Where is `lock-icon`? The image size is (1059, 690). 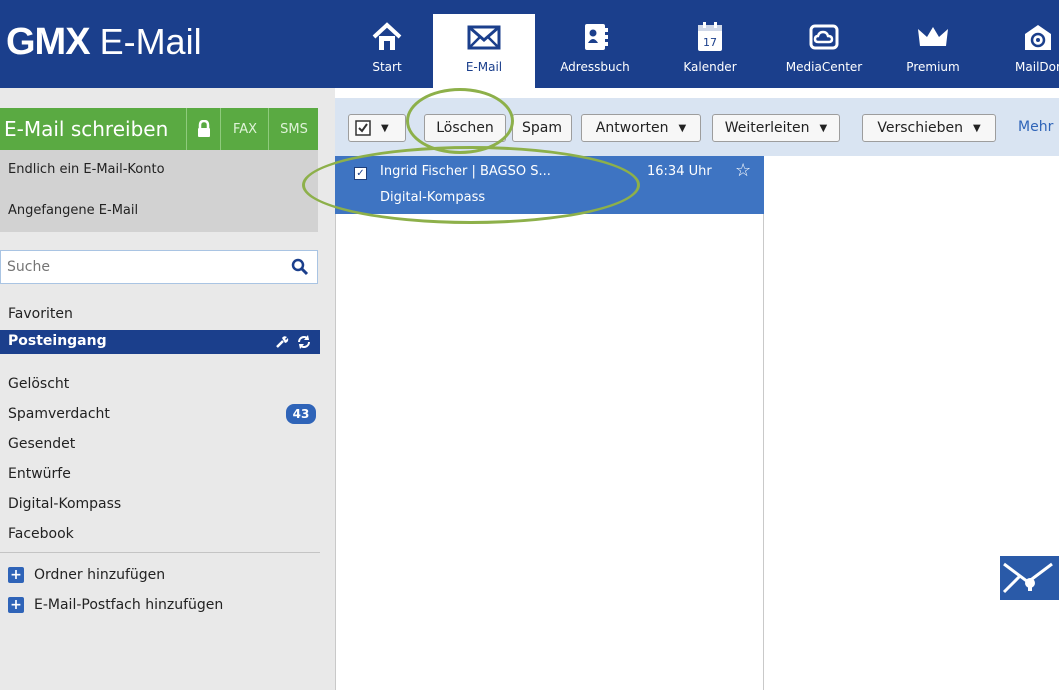 lock-icon is located at coordinates (204, 129).